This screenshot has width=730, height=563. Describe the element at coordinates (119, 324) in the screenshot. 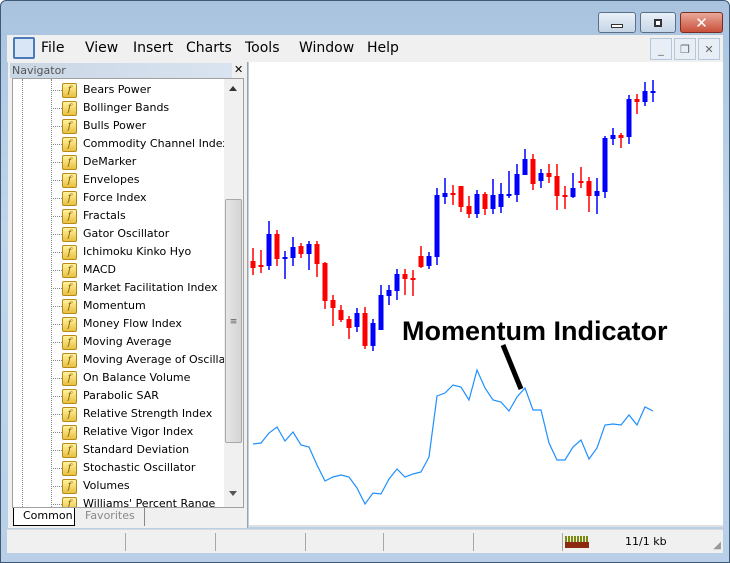

I see `navigator-item: f Money Flow Index` at that location.